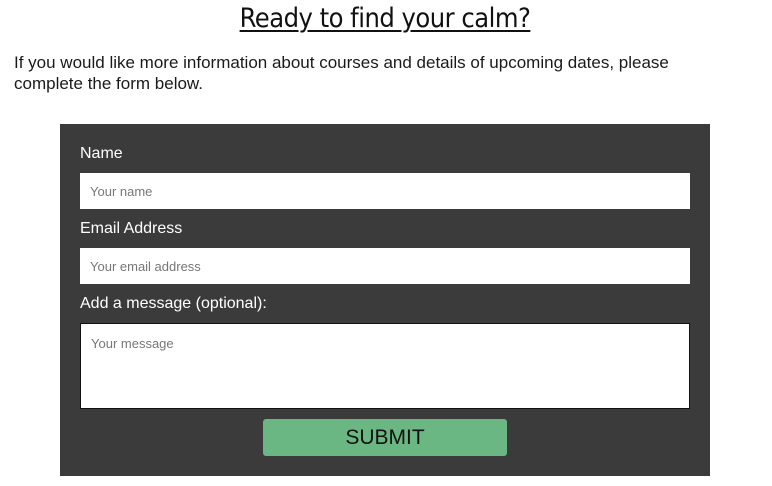 Image resolution: width=772 pixels, height=486 pixels. I want to click on name-input, so click(385, 191).